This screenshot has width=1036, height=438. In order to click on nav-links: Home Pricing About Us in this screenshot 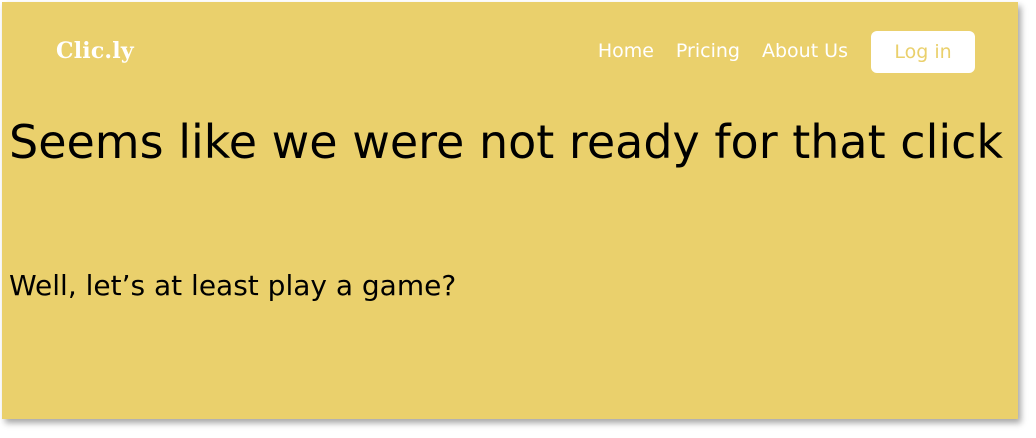, I will do `click(723, 51)`.